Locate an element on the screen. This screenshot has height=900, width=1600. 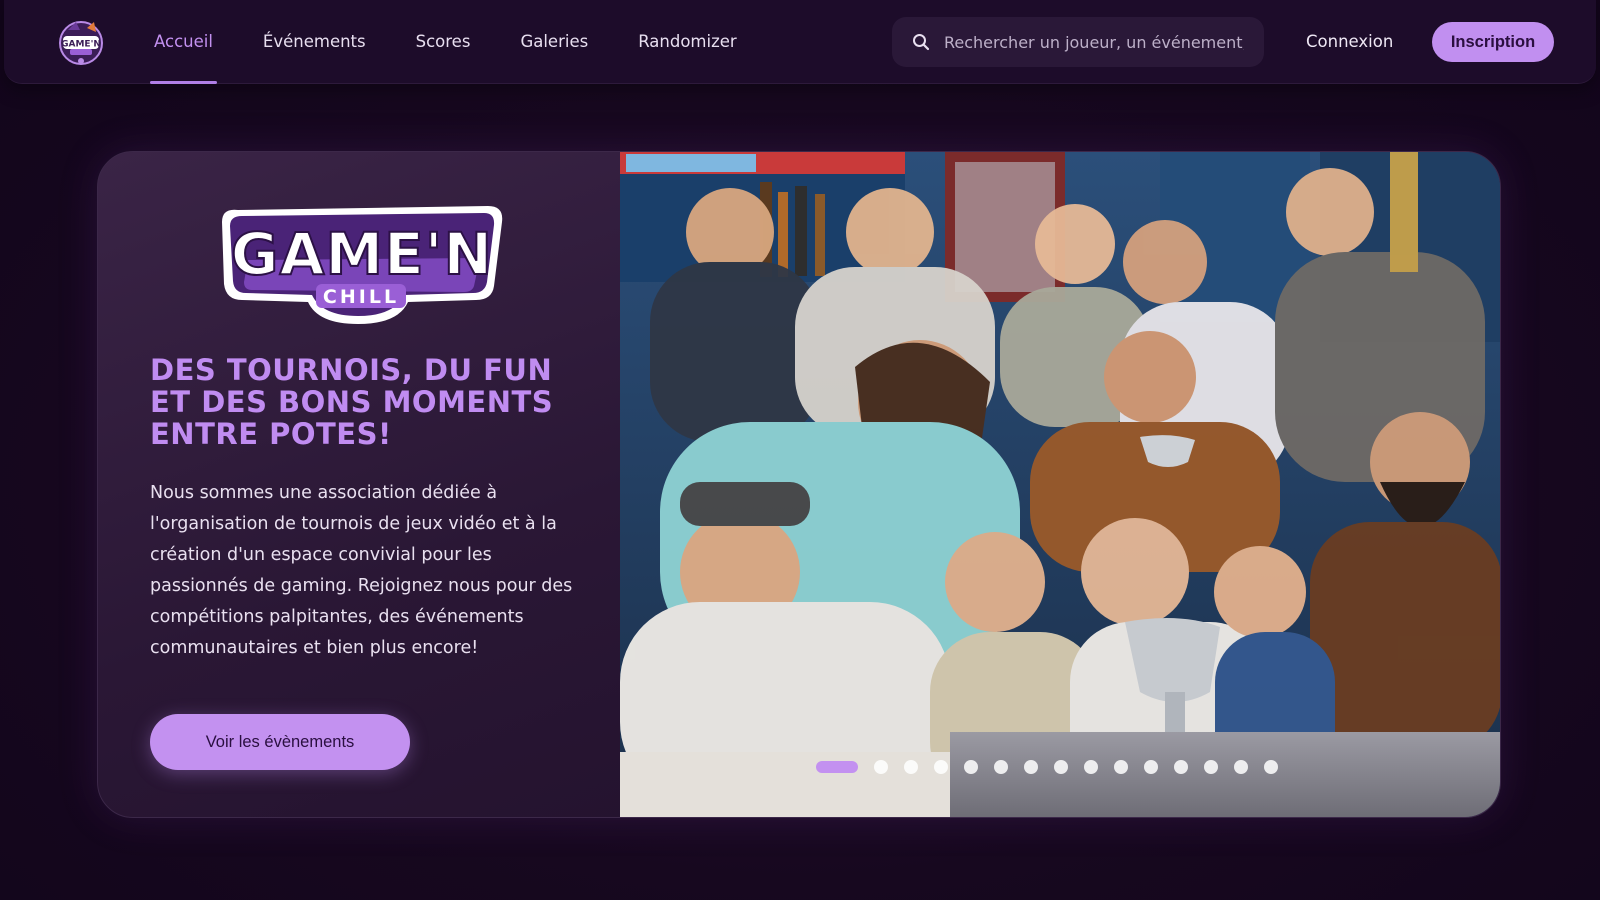
site-logo: GAME'N is located at coordinates (81, 41).